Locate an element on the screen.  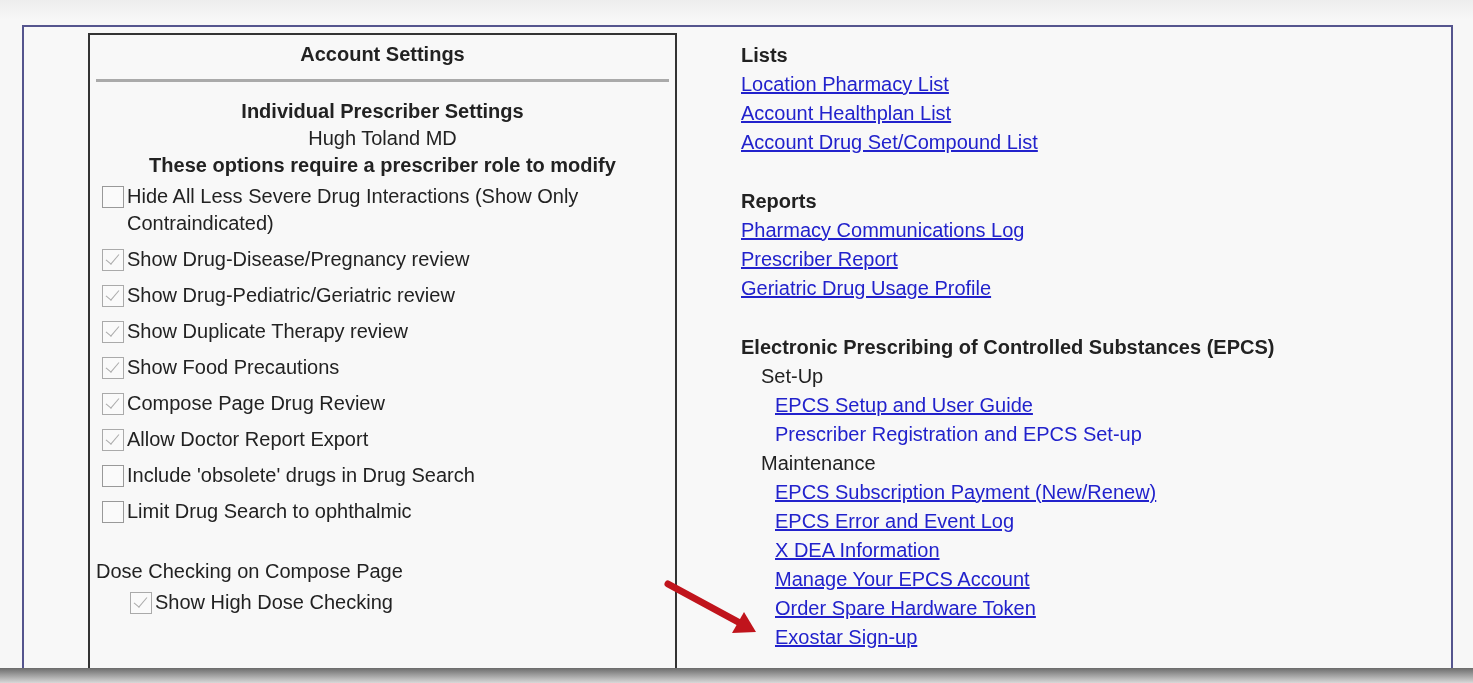
option-label: Hide All Less Severe Drug Interactions (Show Only Contraindicated) is located at coordinates (353, 210).